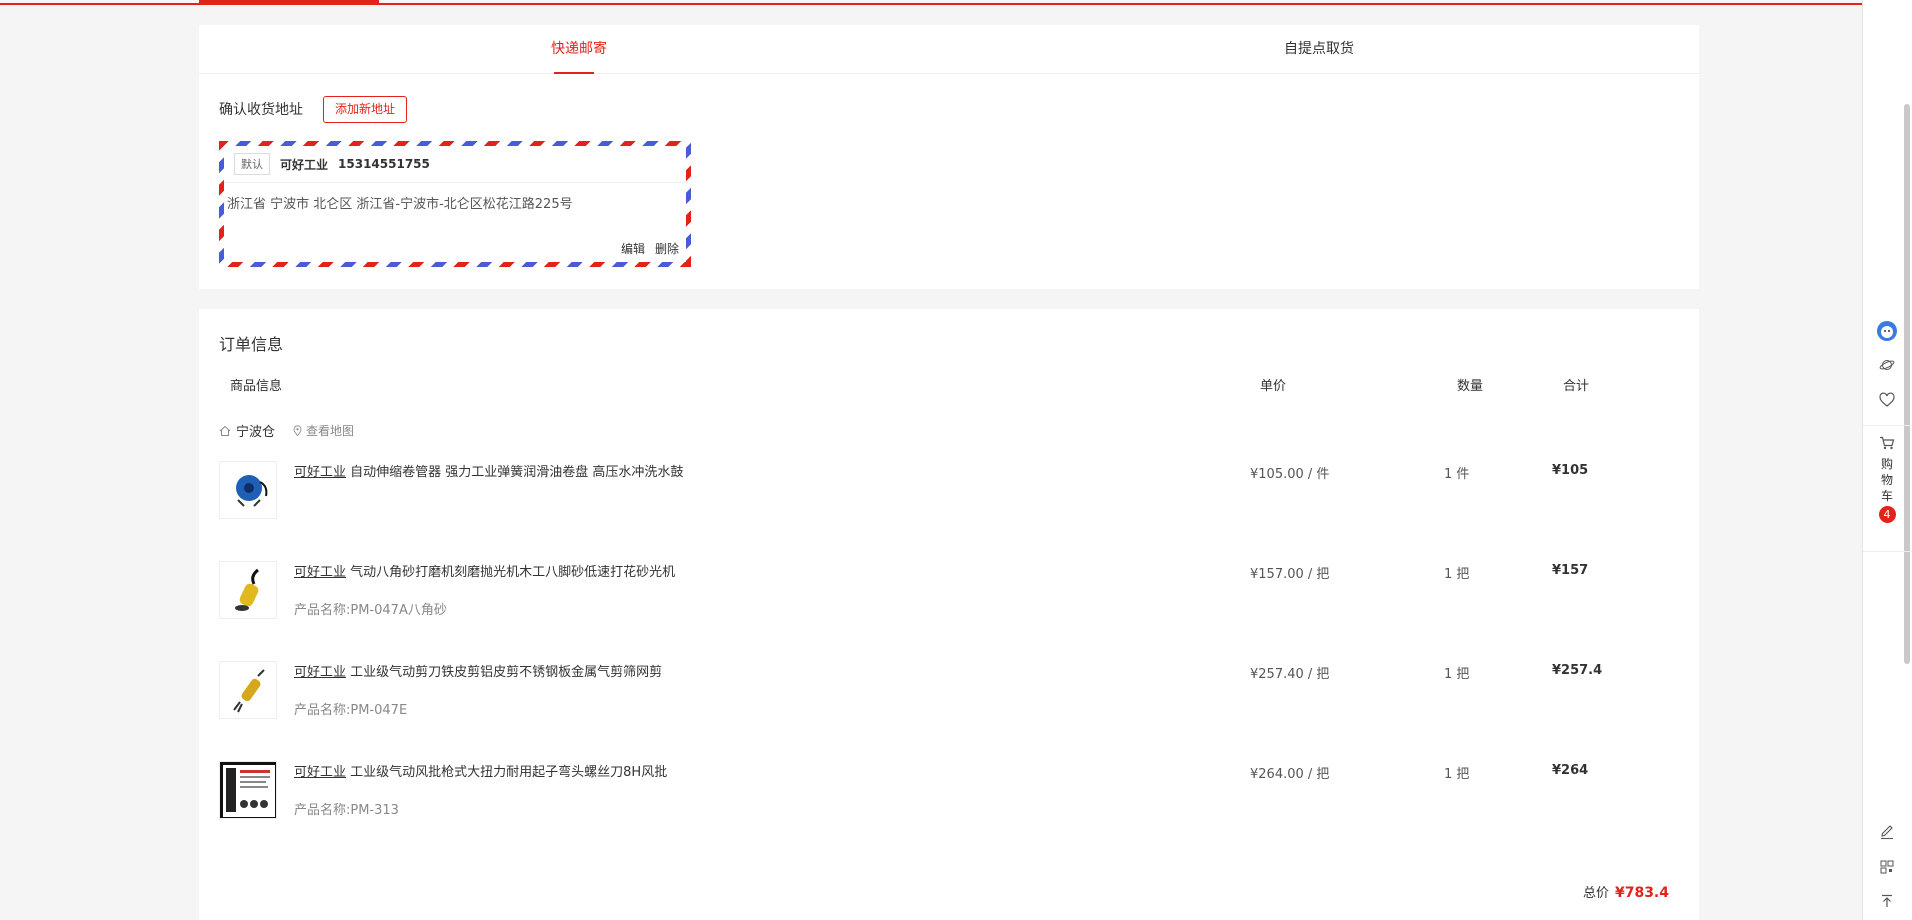  I want to click on right-sidebar: 购物车 4, so click(1887, 460).